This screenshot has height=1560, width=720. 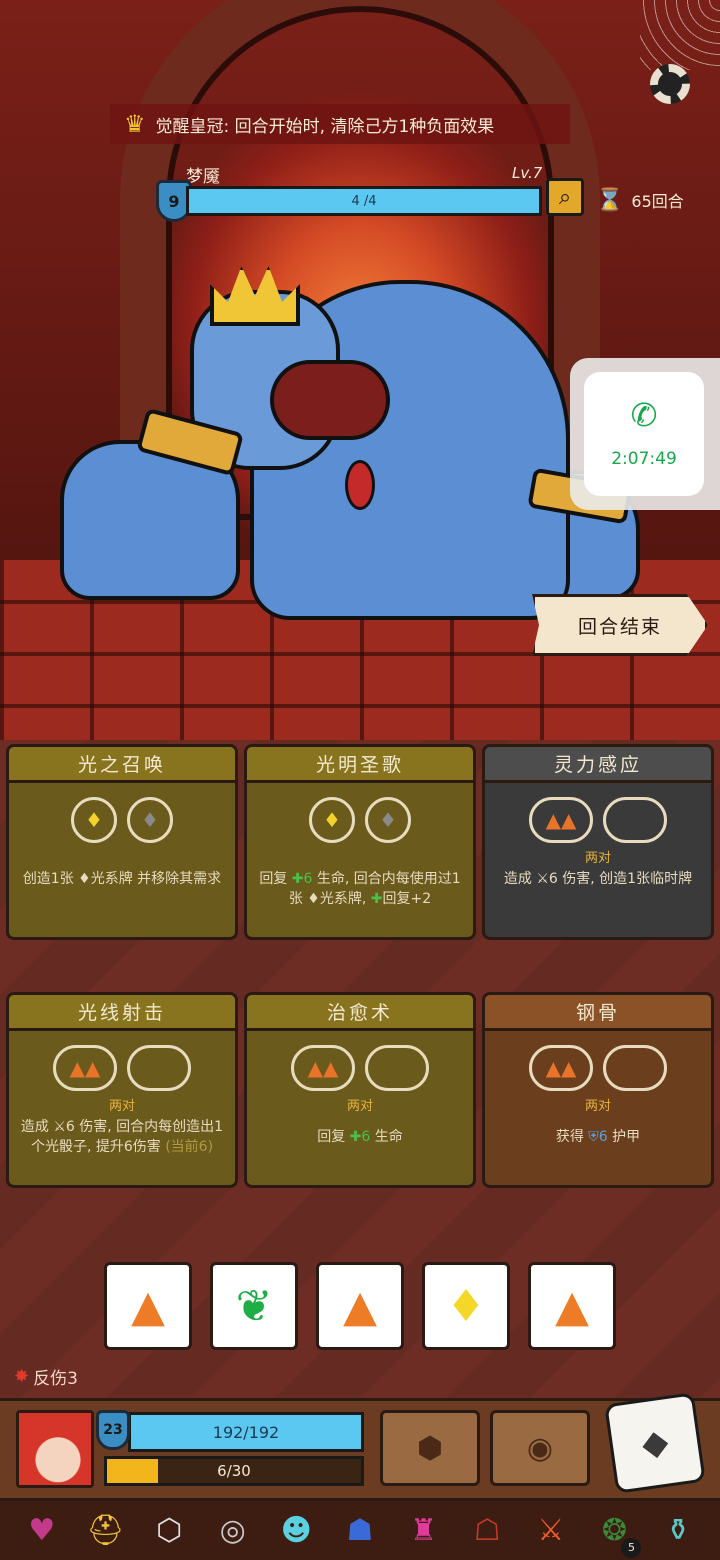 I want to click on card-title: 治愈术, so click(x=360, y=1013).